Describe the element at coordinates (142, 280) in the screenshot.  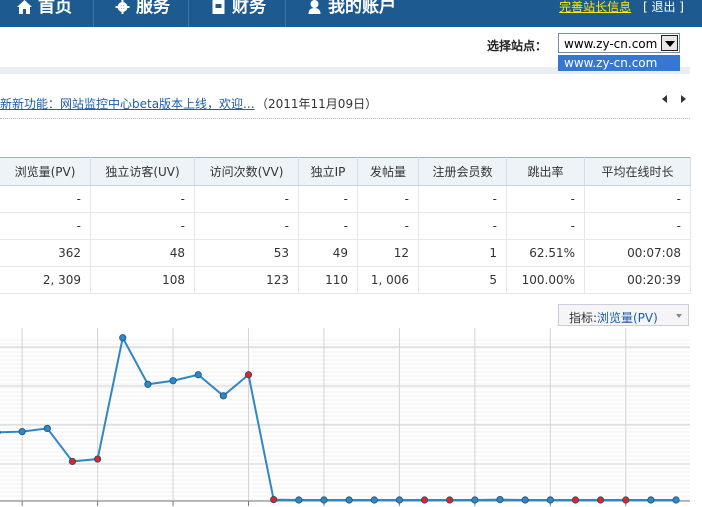
I see `table-cell: 108` at that location.